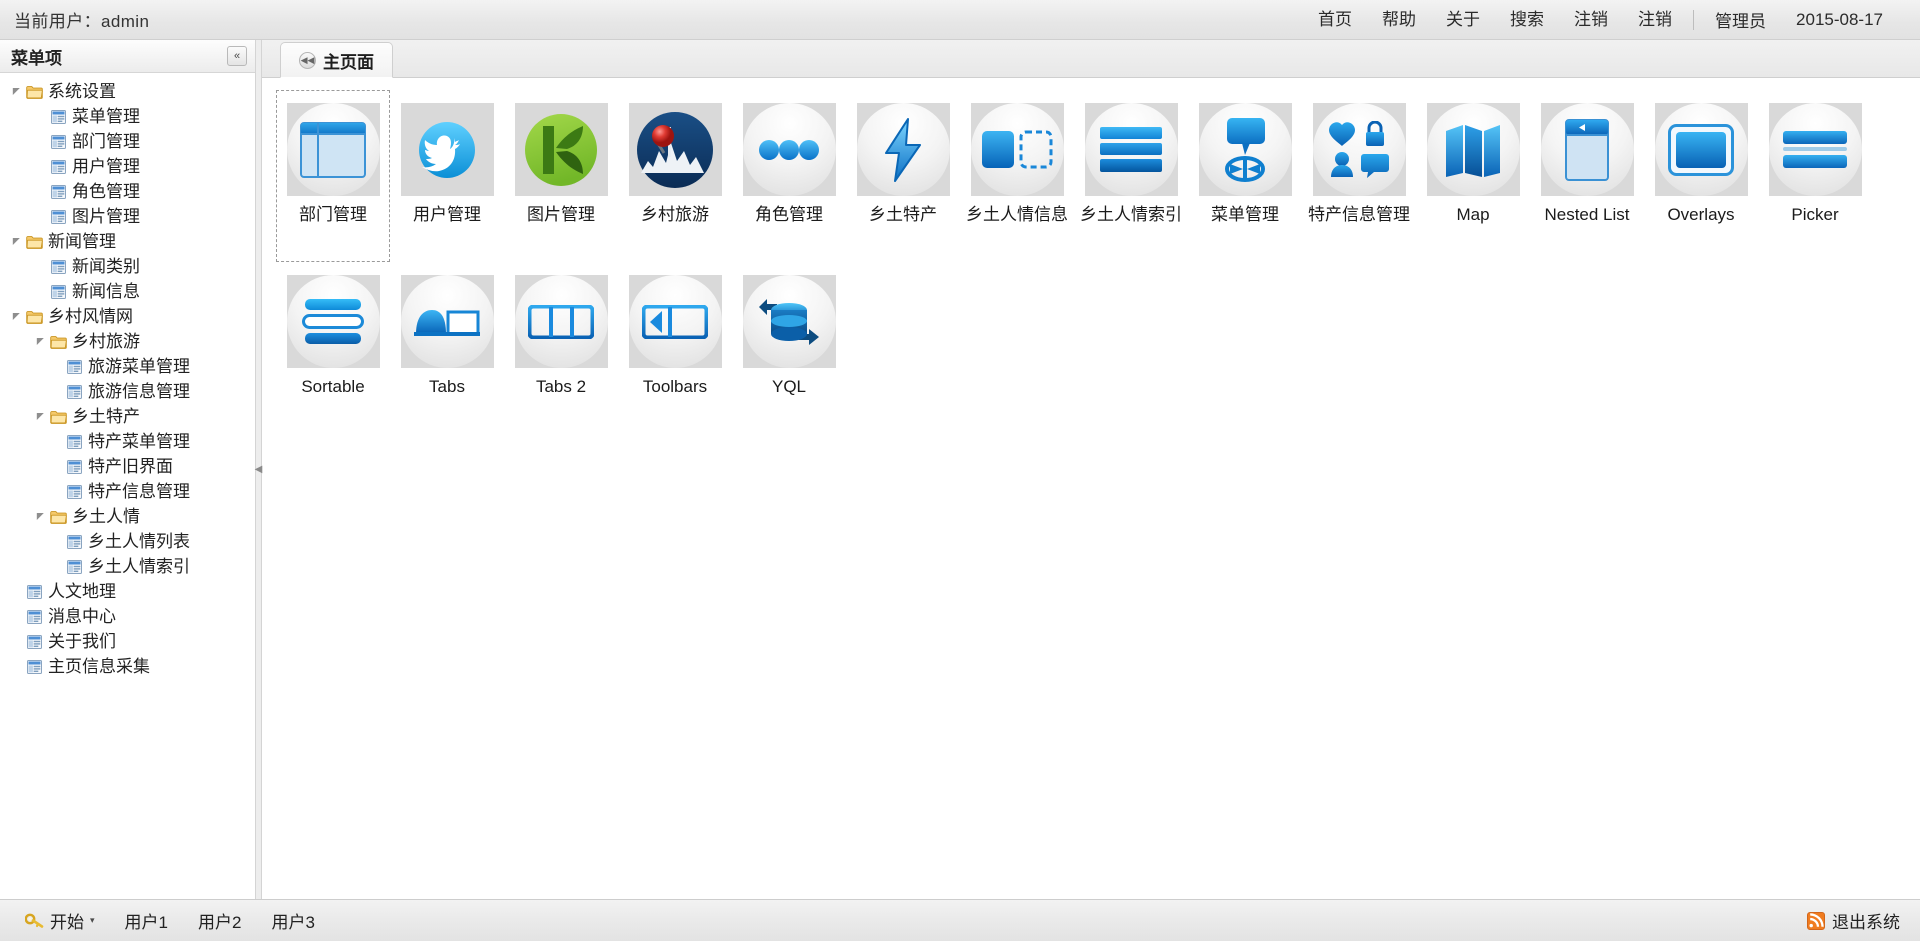 The image size is (1920, 941). Describe the element at coordinates (1245, 176) in the screenshot. I see `shortcut-speech-target: 菜单管理` at that location.